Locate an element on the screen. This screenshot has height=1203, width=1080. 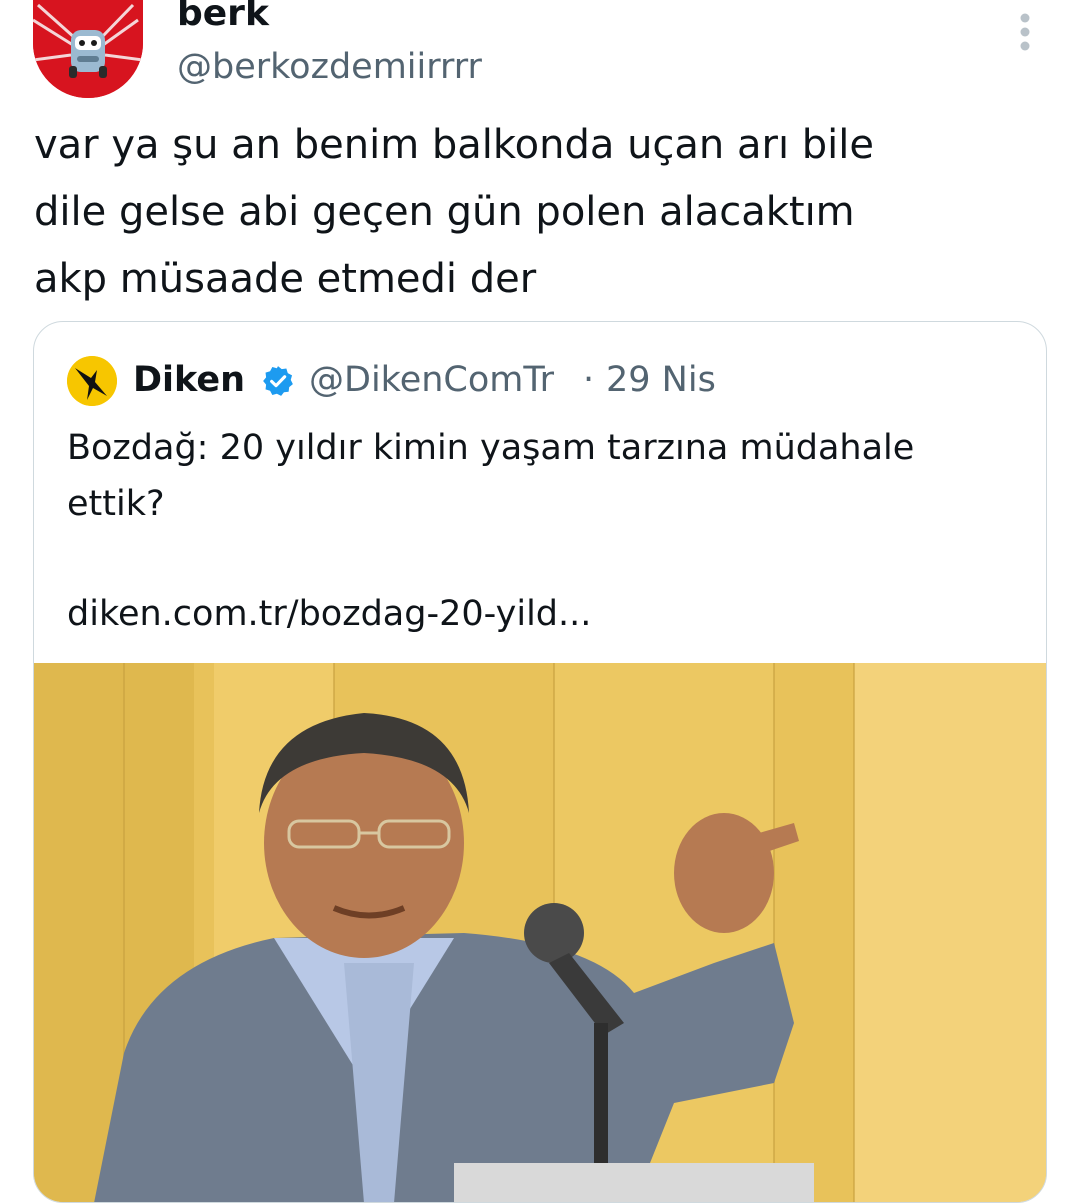
user-handle: @berkozdemiirrrr is located at coordinates (329, 67).